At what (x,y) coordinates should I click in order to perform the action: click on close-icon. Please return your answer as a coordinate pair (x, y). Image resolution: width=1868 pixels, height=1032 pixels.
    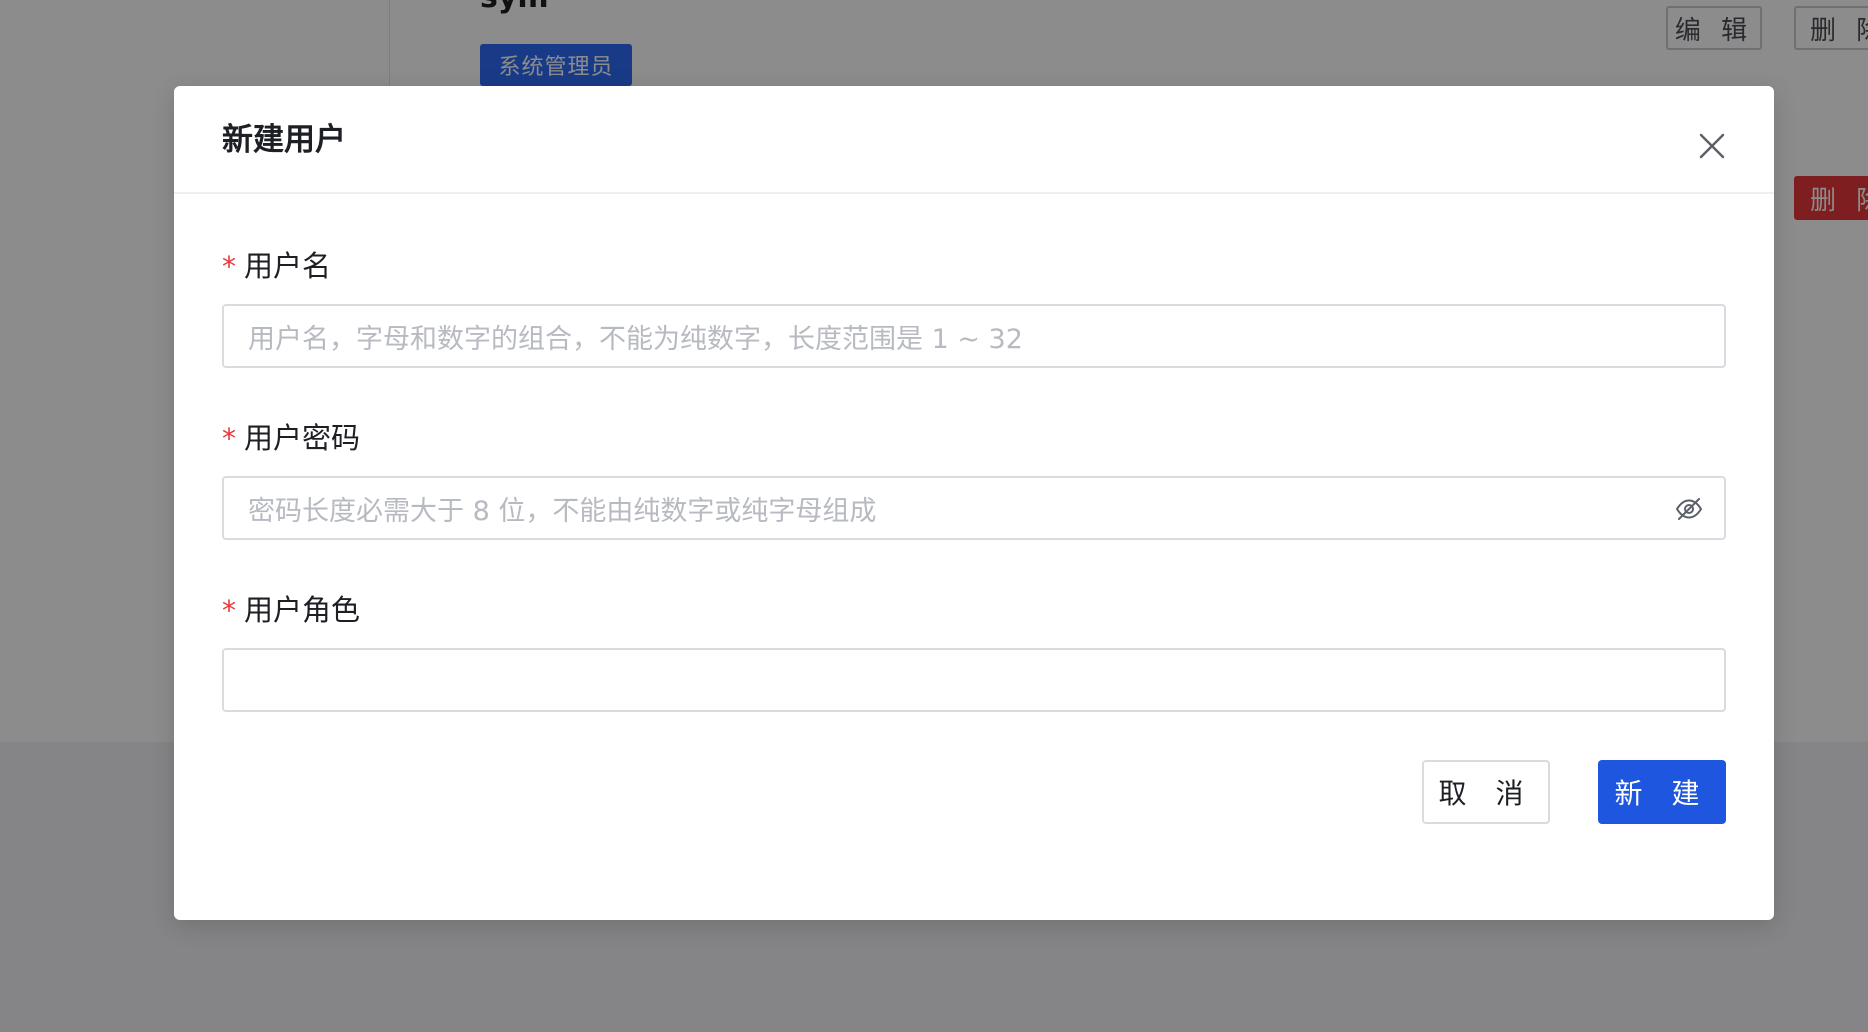
    Looking at the image, I should click on (1712, 146).